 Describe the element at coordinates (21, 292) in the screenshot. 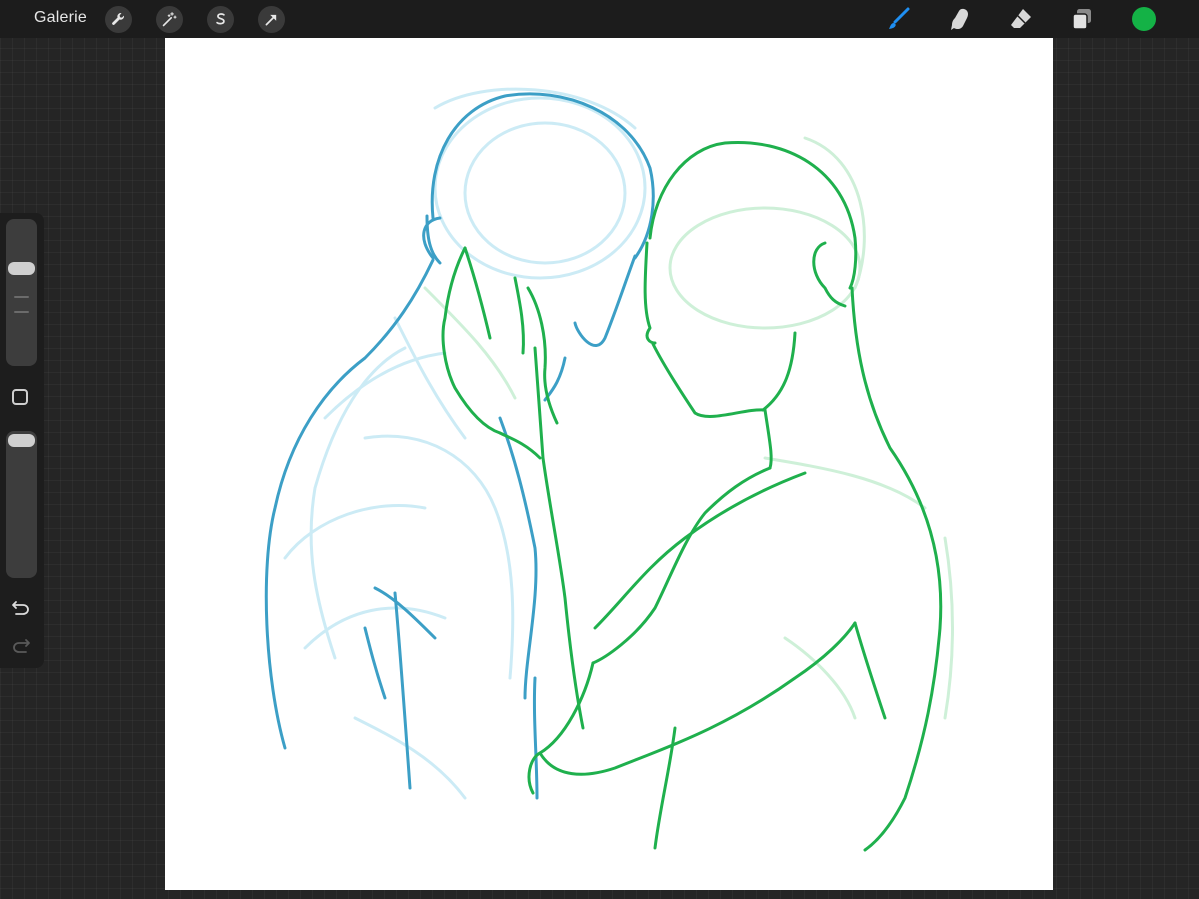

I see `brush-size-slider` at that location.